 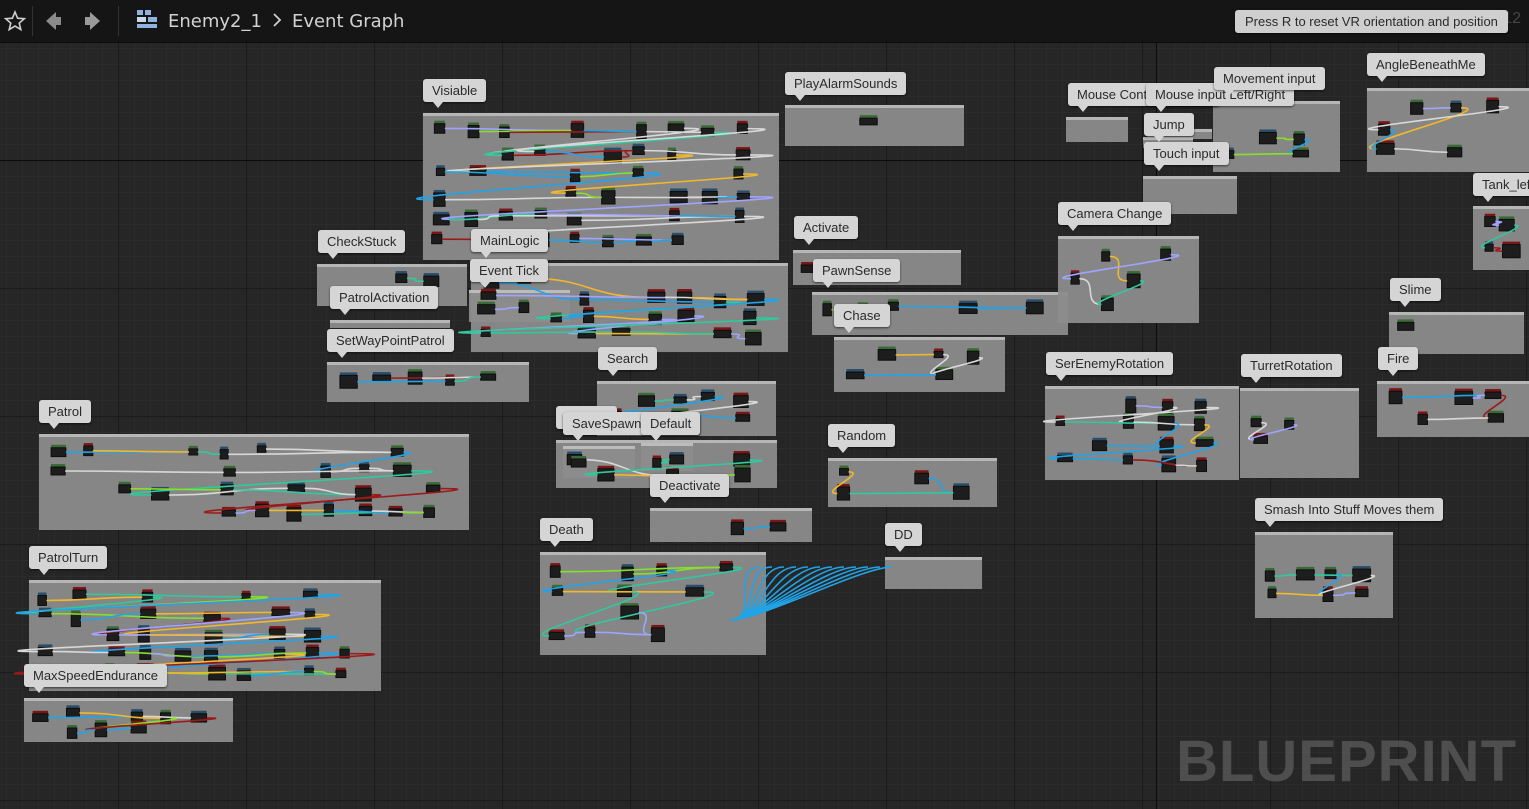 What do you see at coordinates (270, 21) in the screenshot?
I see `breadcrumb: Enemy2_1 Event Graph` at bounding box center [270, 21].